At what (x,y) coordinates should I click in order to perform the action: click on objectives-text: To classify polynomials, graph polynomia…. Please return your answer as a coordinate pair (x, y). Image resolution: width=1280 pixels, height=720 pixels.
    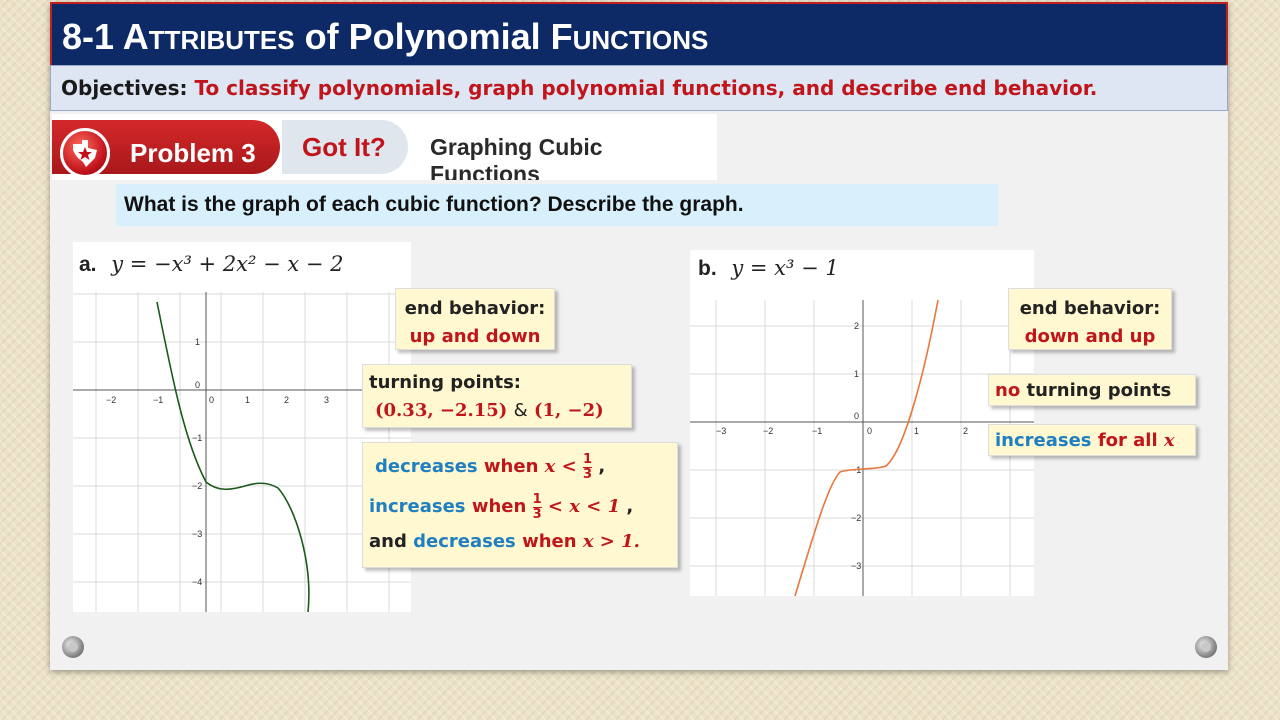
    Looking at the image, I should click on (646, 88).